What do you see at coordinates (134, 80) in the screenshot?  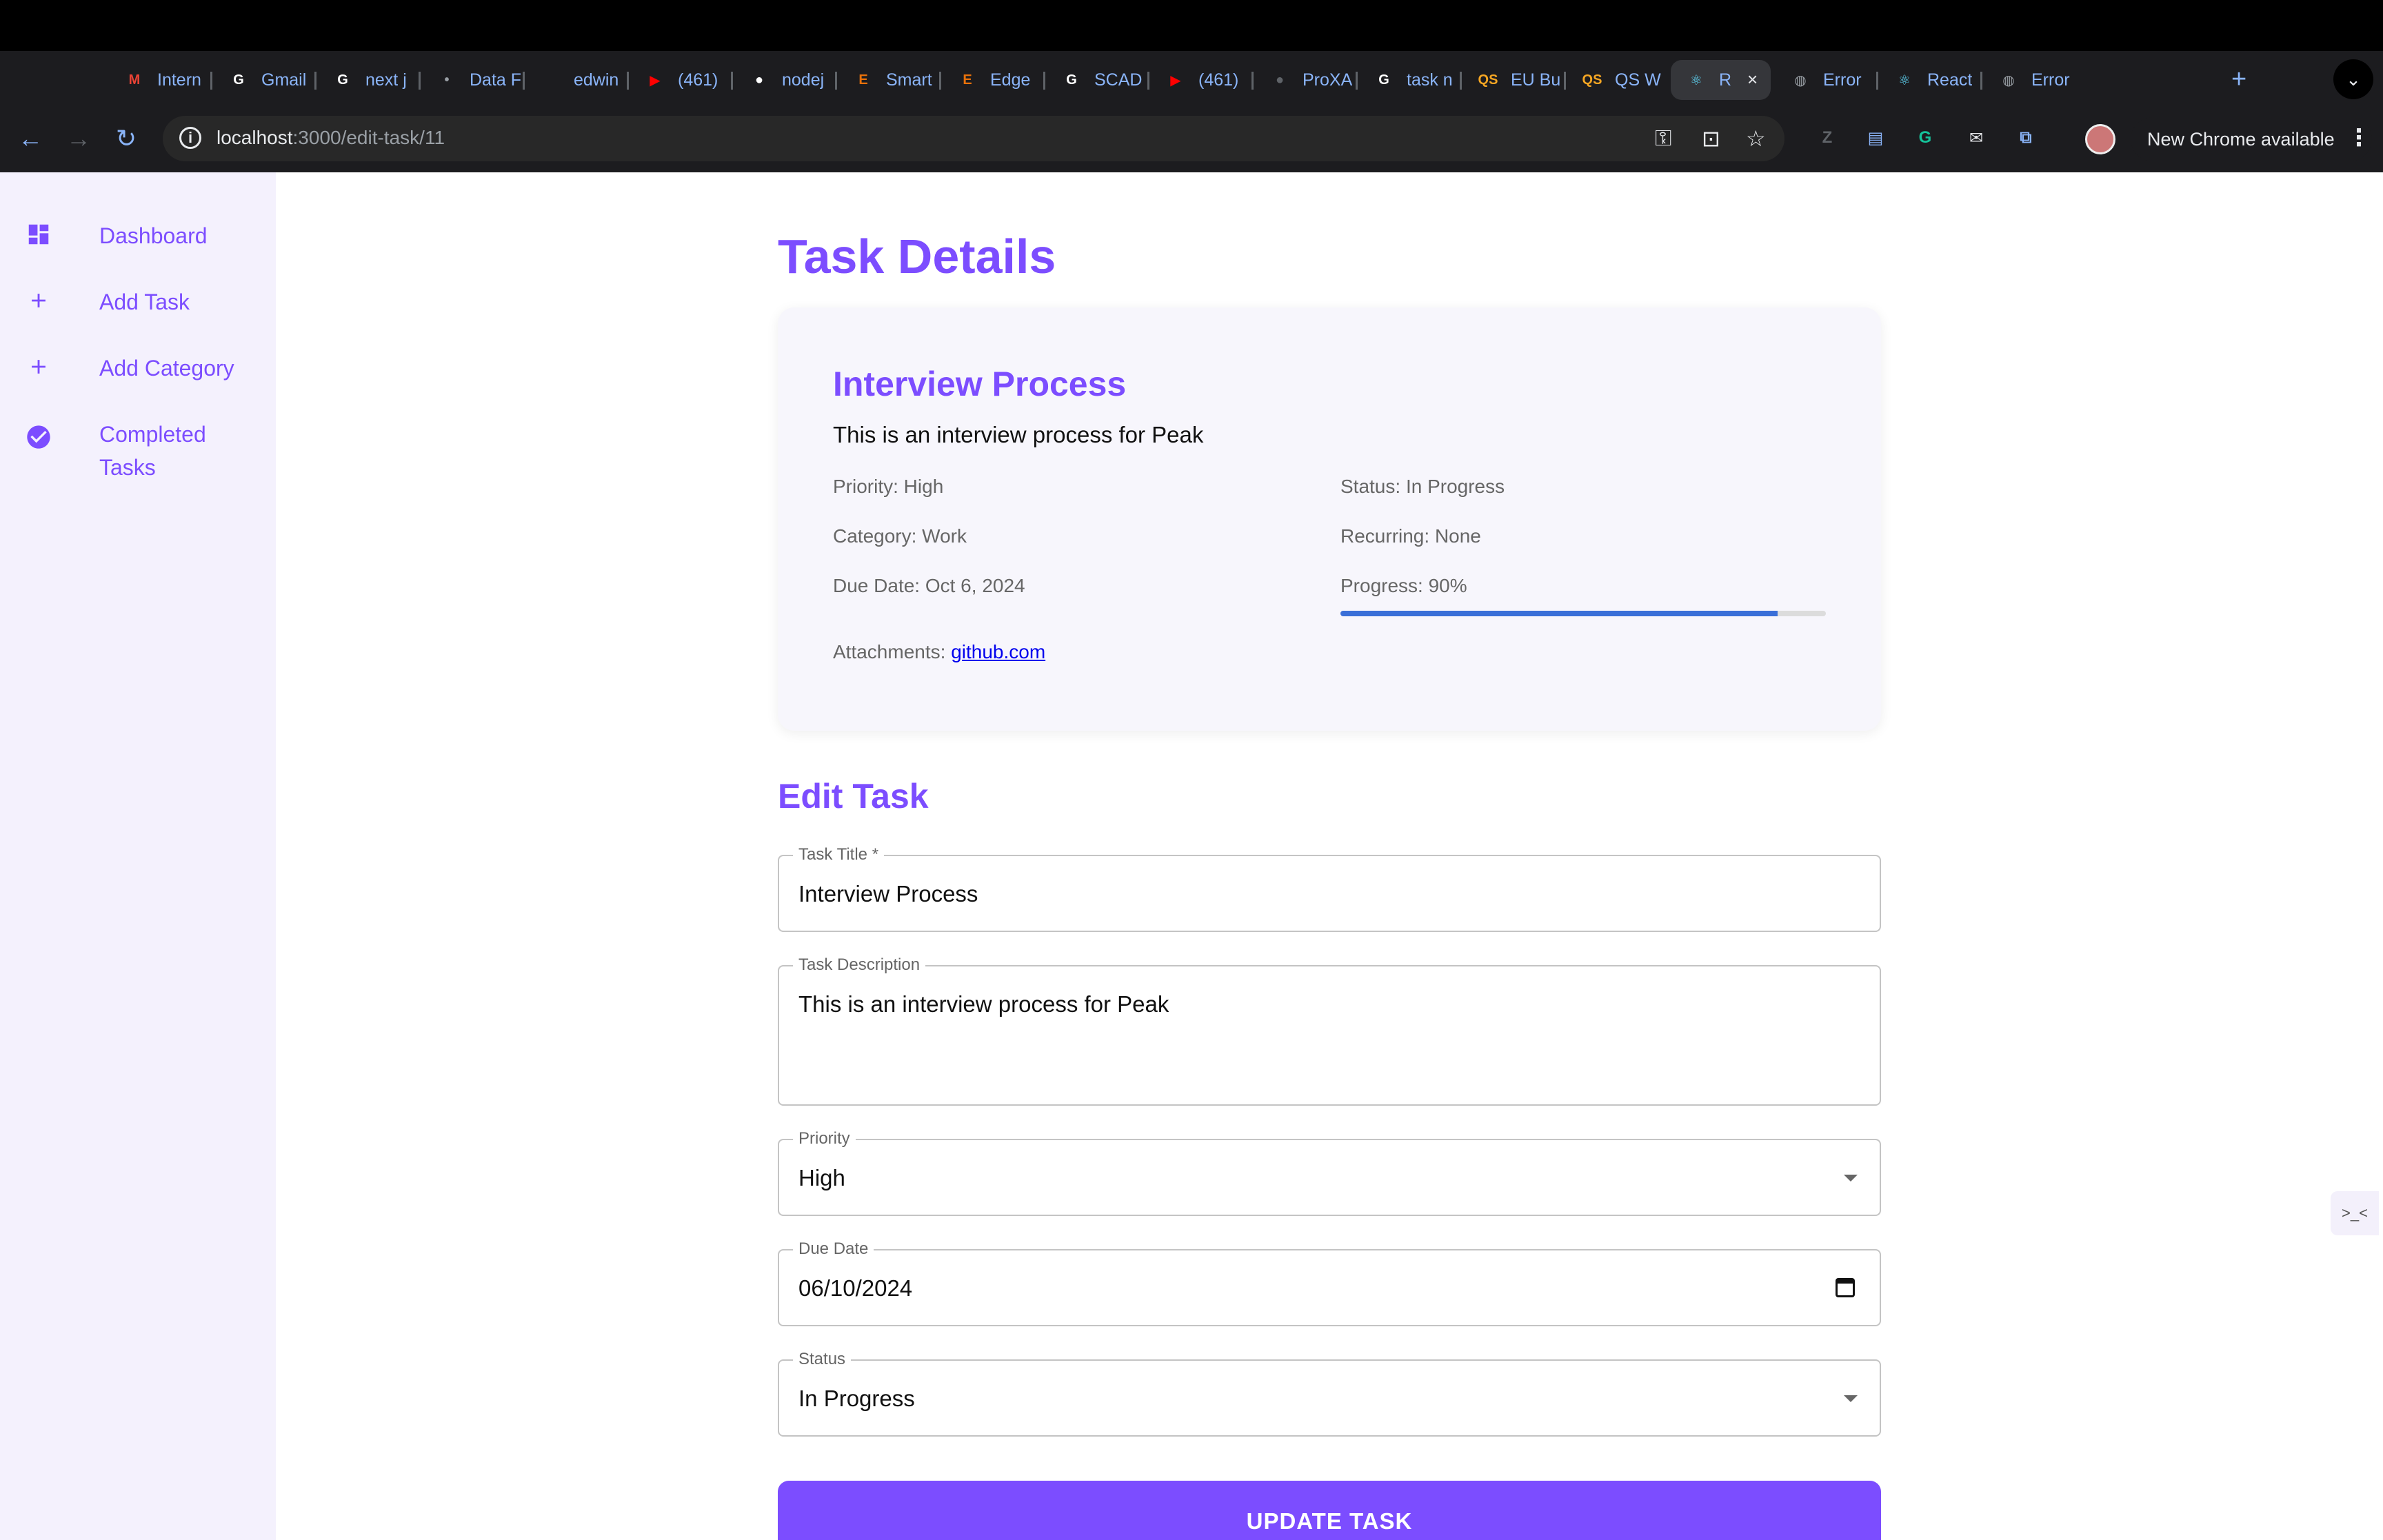 I see `gmail-icon: M` at bounding box center [134, 80].